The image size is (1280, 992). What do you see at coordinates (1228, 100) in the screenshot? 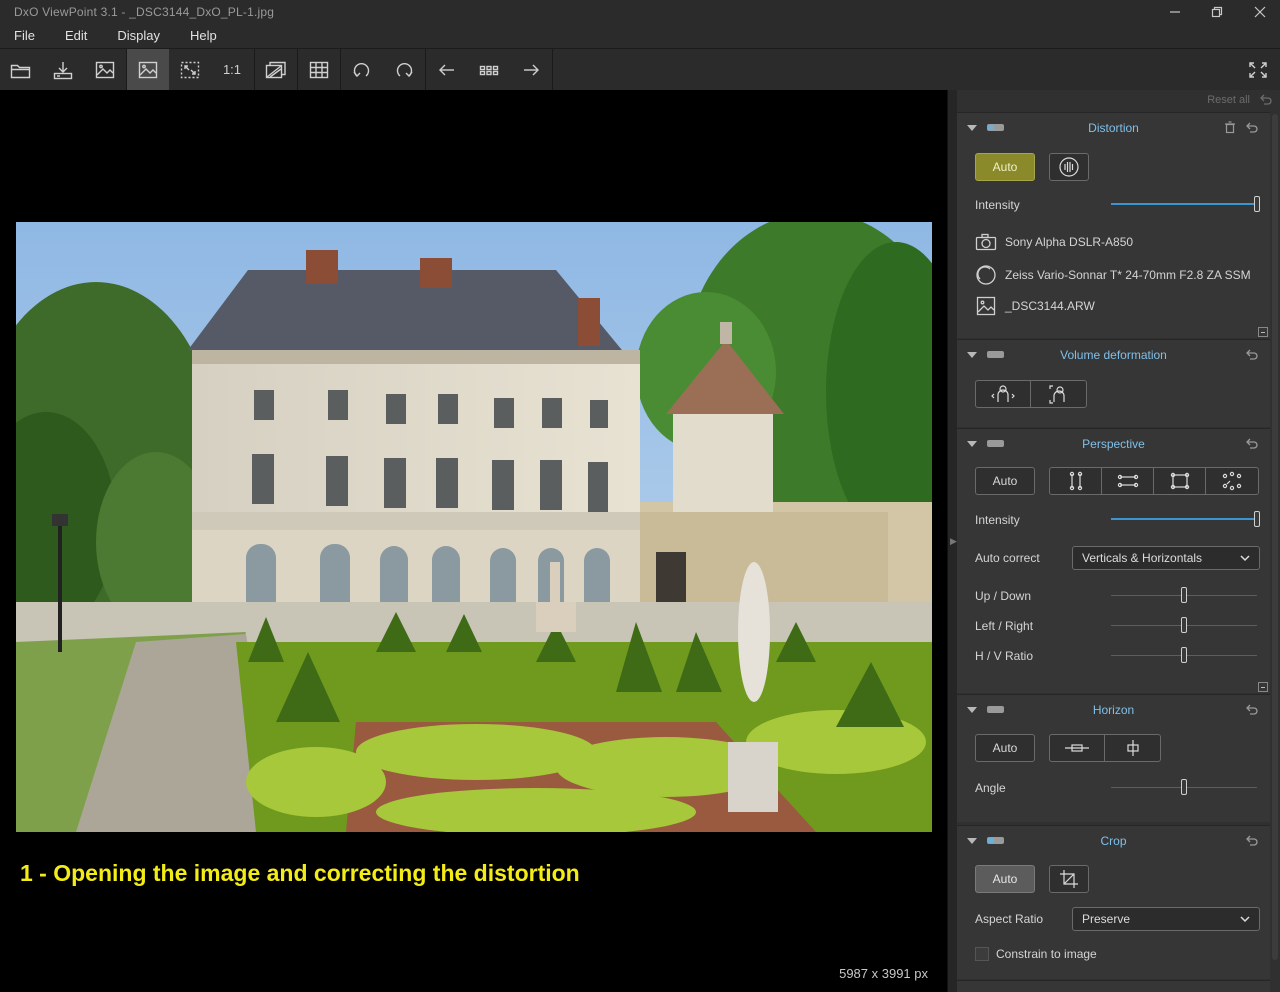
I see `reset-all-button: Reset all` at bounding box center [1228, 100].